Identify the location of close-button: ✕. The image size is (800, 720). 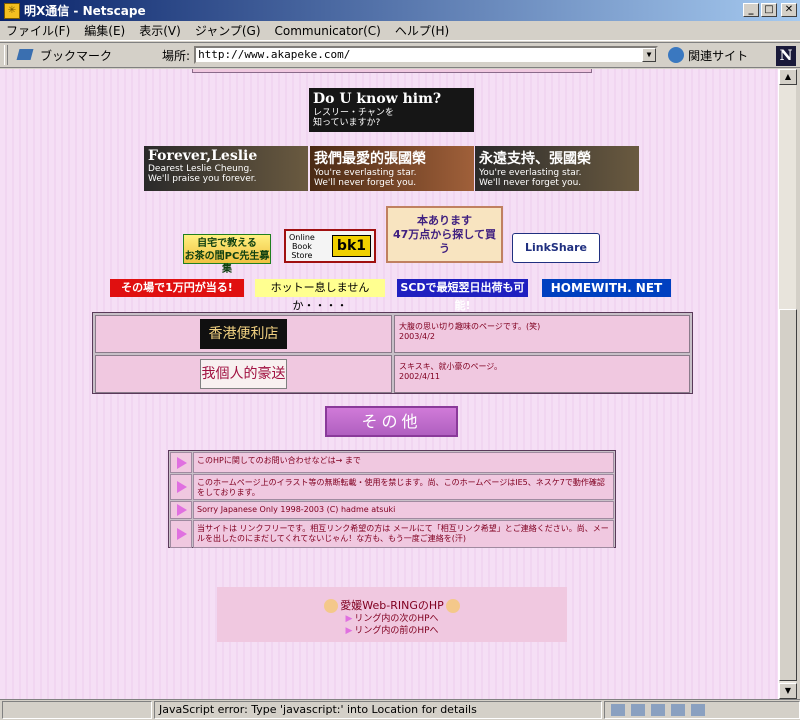
(789, 10).